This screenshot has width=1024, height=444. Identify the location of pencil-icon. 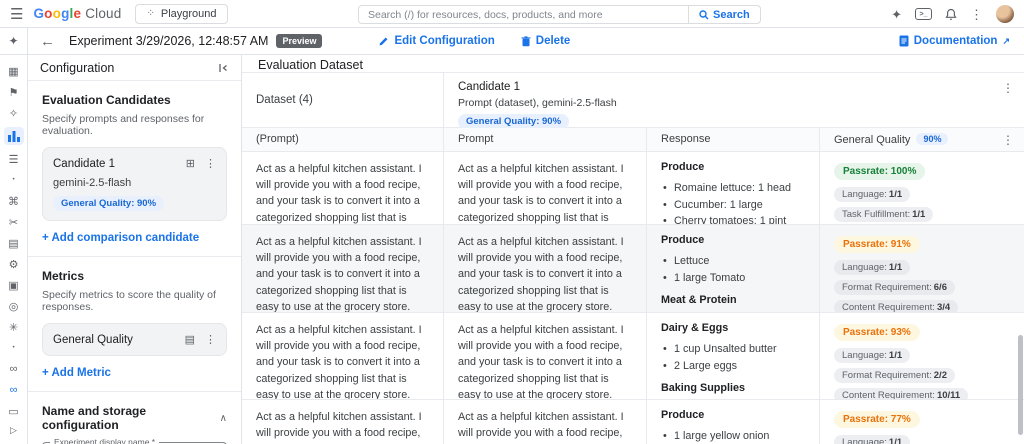
(383, 41).